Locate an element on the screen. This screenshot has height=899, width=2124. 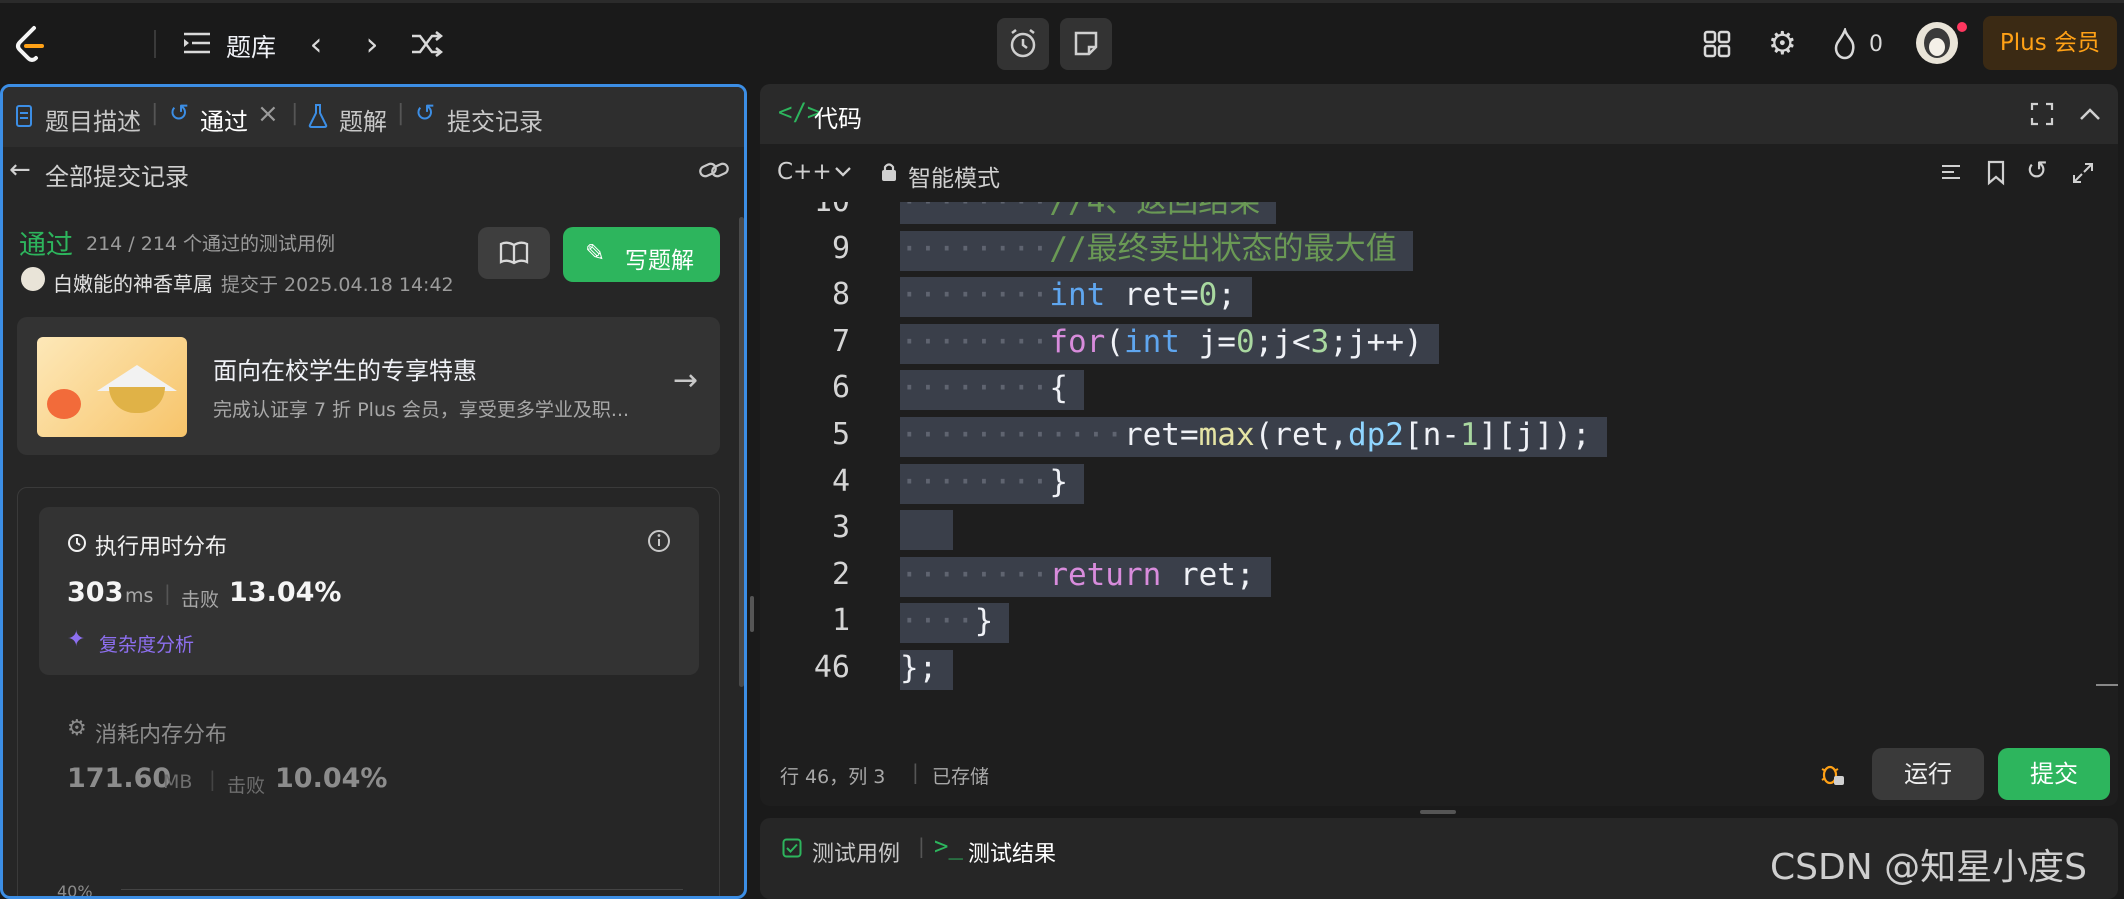
top-bar: 题库 ‹ › ⚙ 0 Plus 会员 is located at coordinates (1062, 44).